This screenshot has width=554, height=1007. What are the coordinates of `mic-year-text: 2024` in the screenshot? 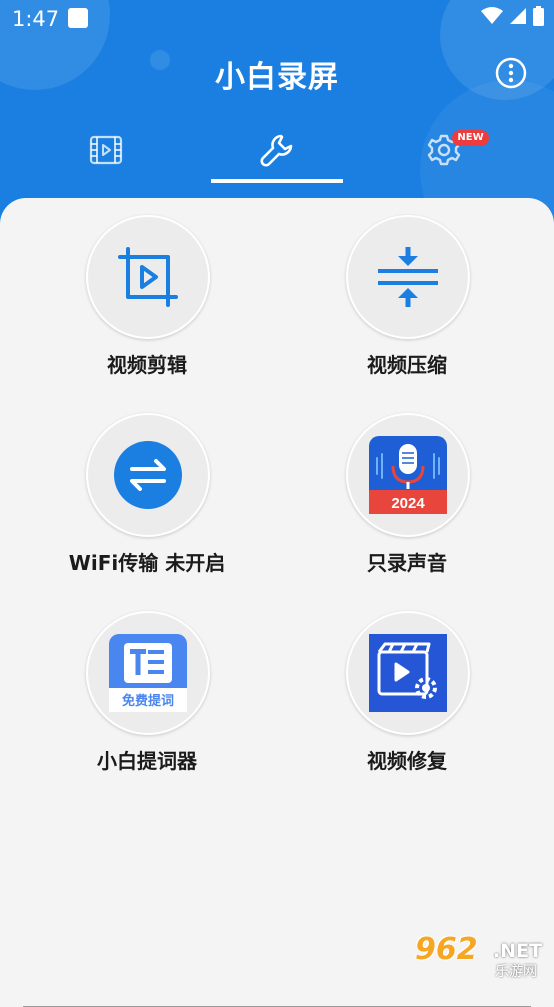 It's located at (408, 503).